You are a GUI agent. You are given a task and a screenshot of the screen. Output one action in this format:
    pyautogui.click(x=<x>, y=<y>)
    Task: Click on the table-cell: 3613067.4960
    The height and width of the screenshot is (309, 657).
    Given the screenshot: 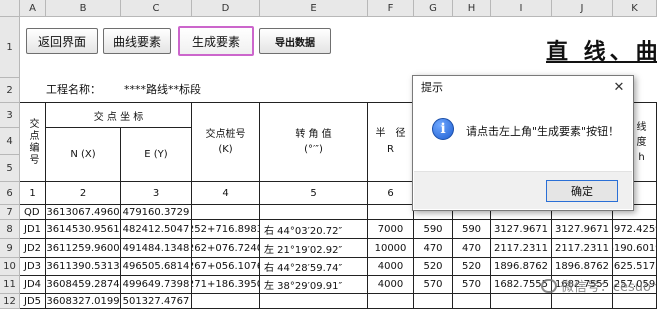 What is the action you would take?
    pyautogui.click(x=83, y=212)
    